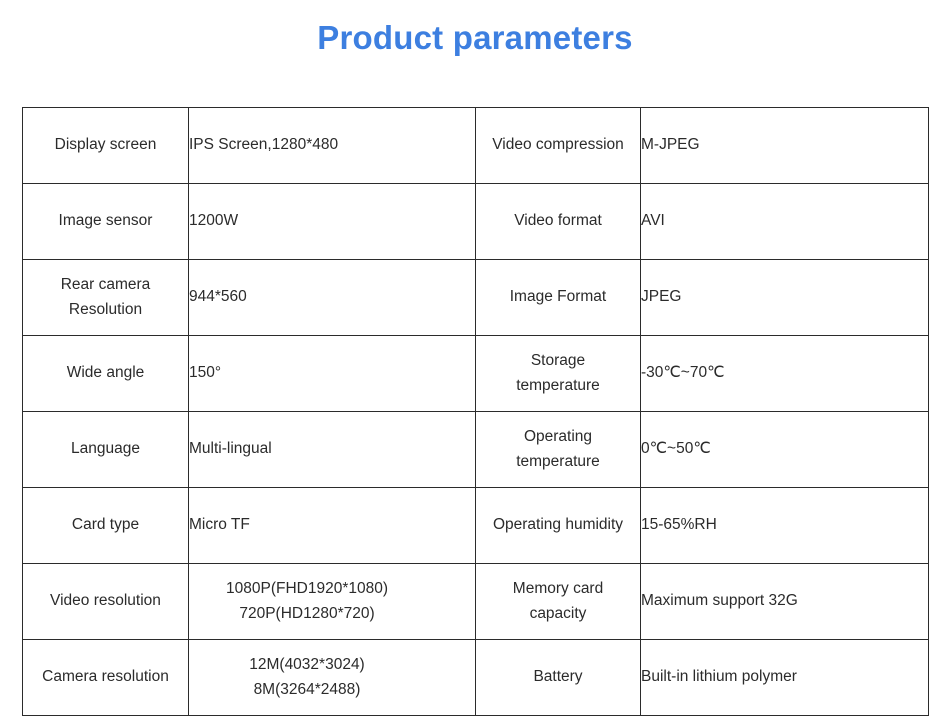 Image resolution: width=950 pixels, height=716 pixels. What do you see at coordinates (558, 221) in the screenshot?
I see `param-label: Video format` at bounding box center [558, 221].